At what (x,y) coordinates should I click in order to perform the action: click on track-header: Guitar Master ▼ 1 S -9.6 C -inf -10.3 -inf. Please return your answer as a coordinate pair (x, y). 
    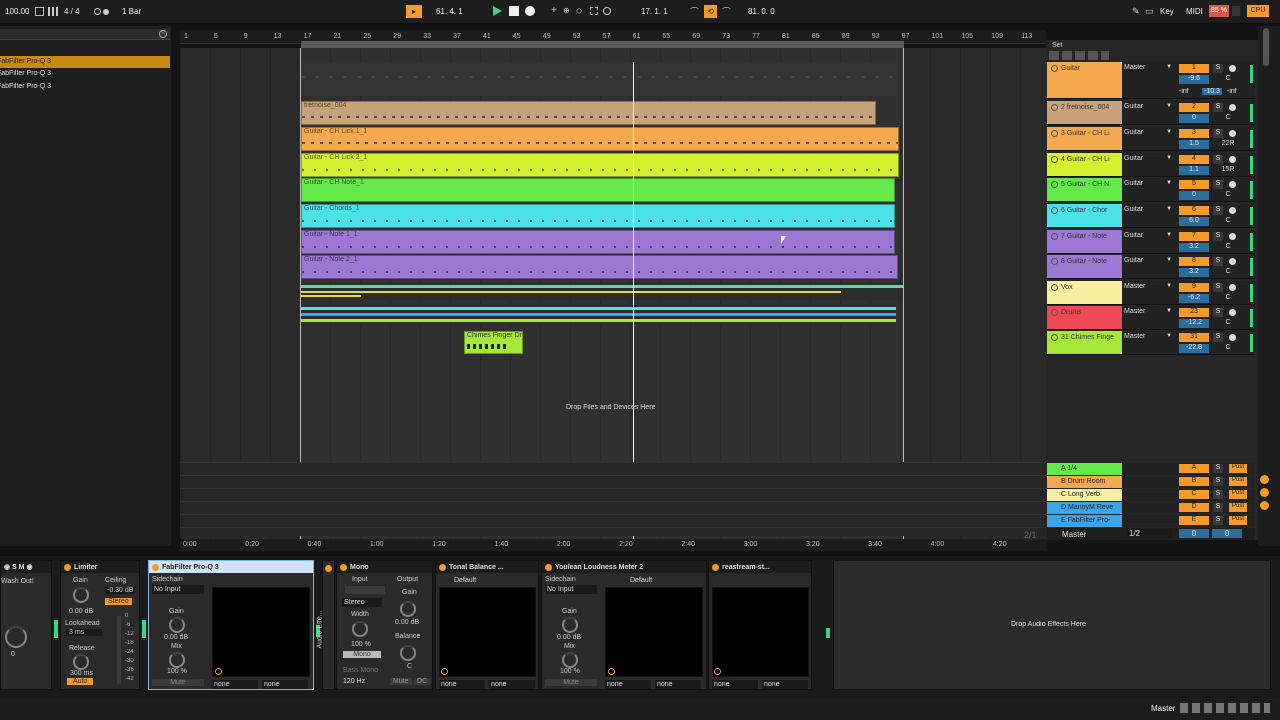
    Looking at the image, I should click on (1151, 80).